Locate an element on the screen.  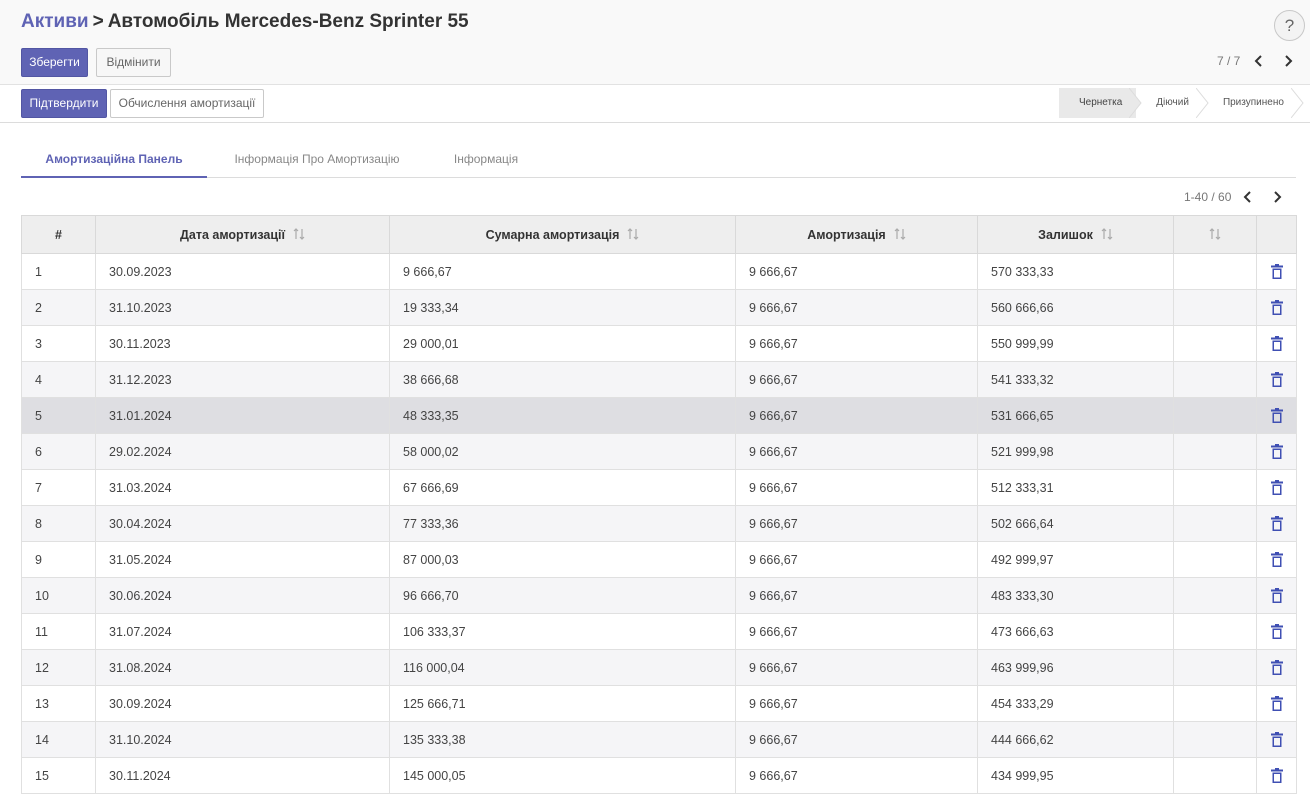
tab-info: Інформація is located at coordinates (486, 159).